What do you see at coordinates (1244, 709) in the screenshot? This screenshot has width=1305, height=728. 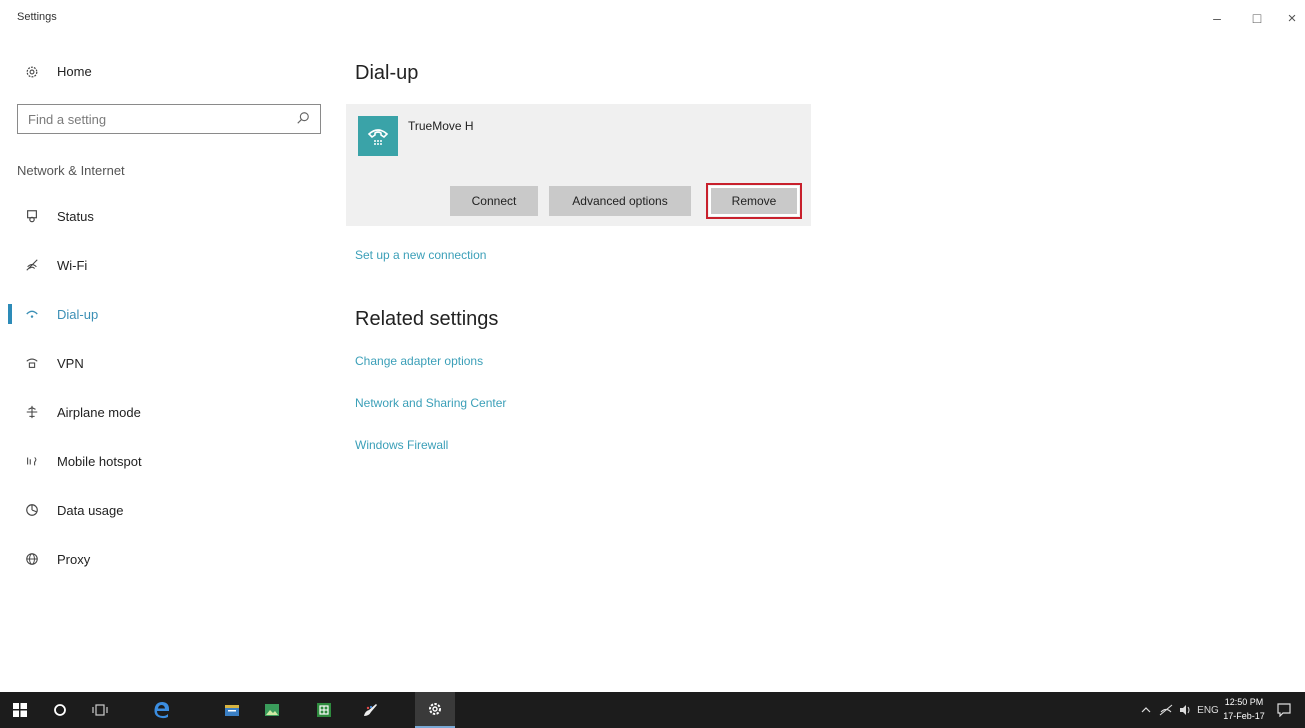 I see `clock: 12:50 PM 17-Feb-17` at bounding box center [1244, 709].